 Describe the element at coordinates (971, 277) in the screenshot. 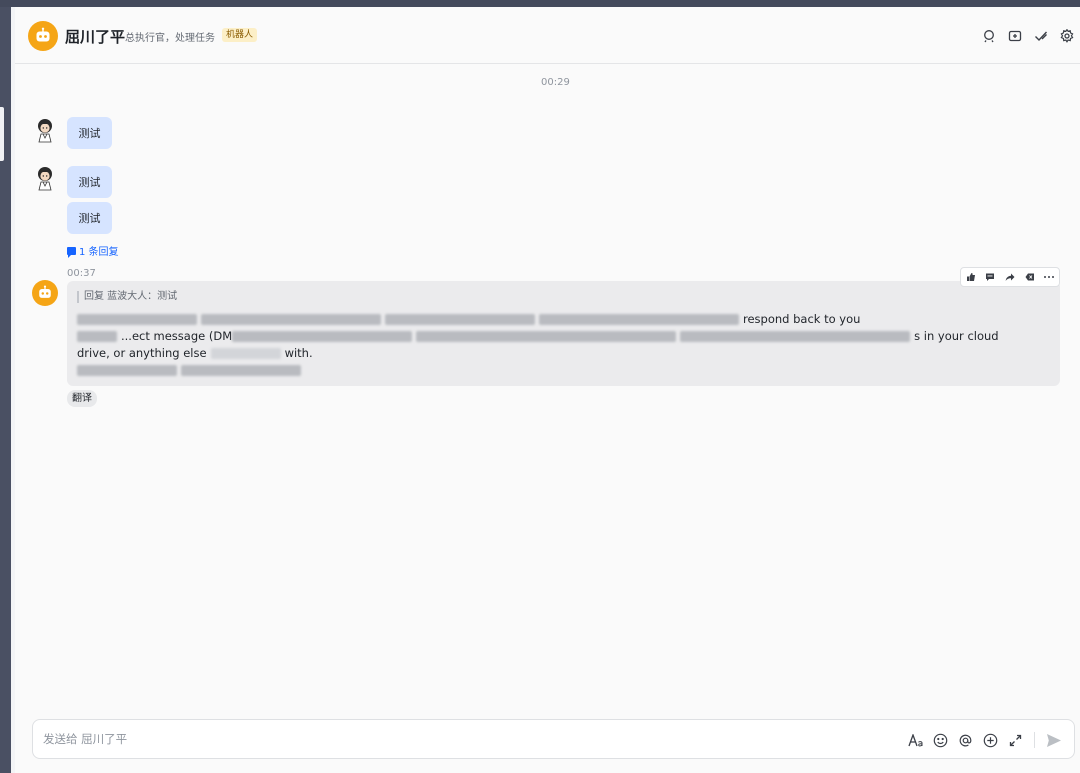

I see `thumbs-up-icon` at that location.